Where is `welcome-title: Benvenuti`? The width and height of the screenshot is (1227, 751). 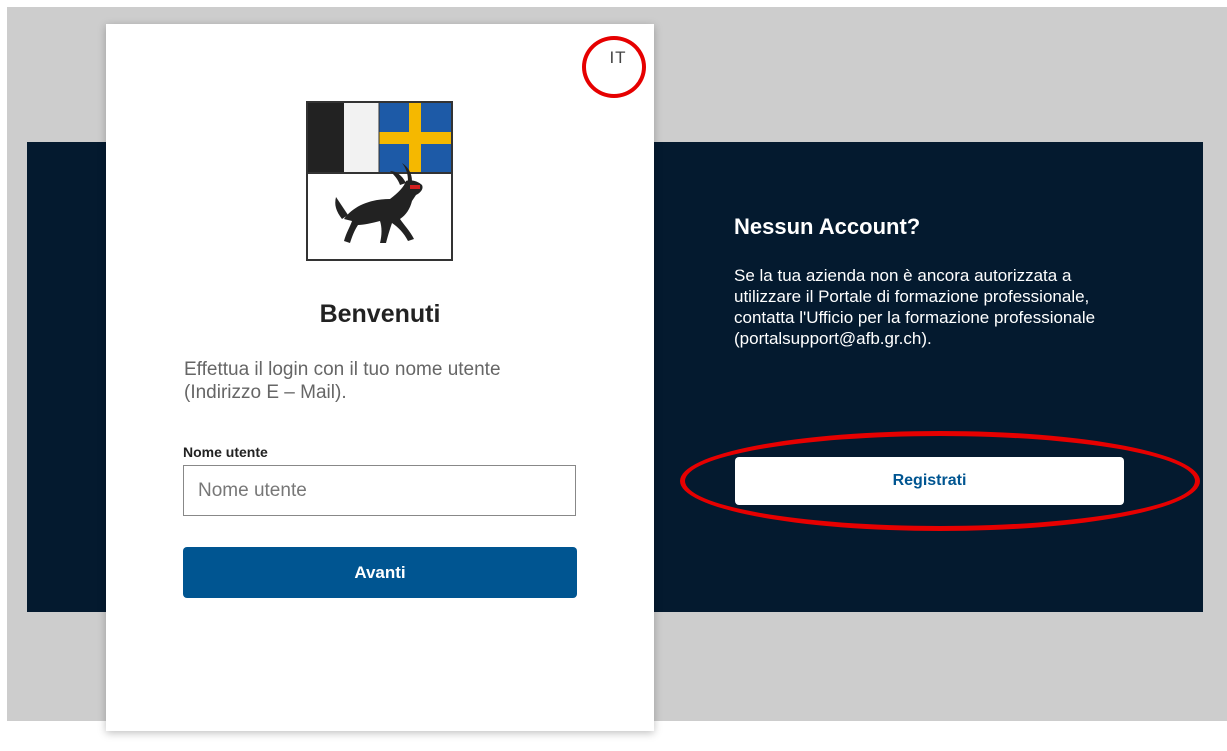
welcome-title: Benvenuti is located at coordinates (380, 314).